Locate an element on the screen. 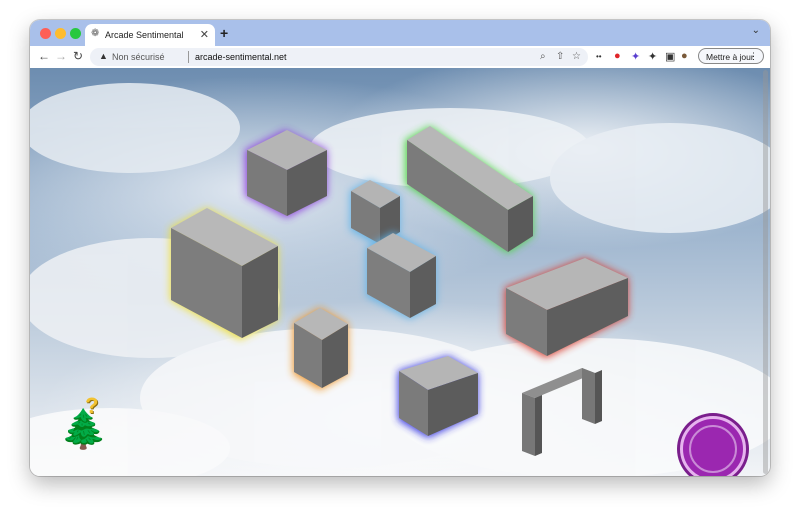 Image resolution: width=800 pixels, height=516 pixels. update-label: Mettre à jour is located at coordinates (730, 57).